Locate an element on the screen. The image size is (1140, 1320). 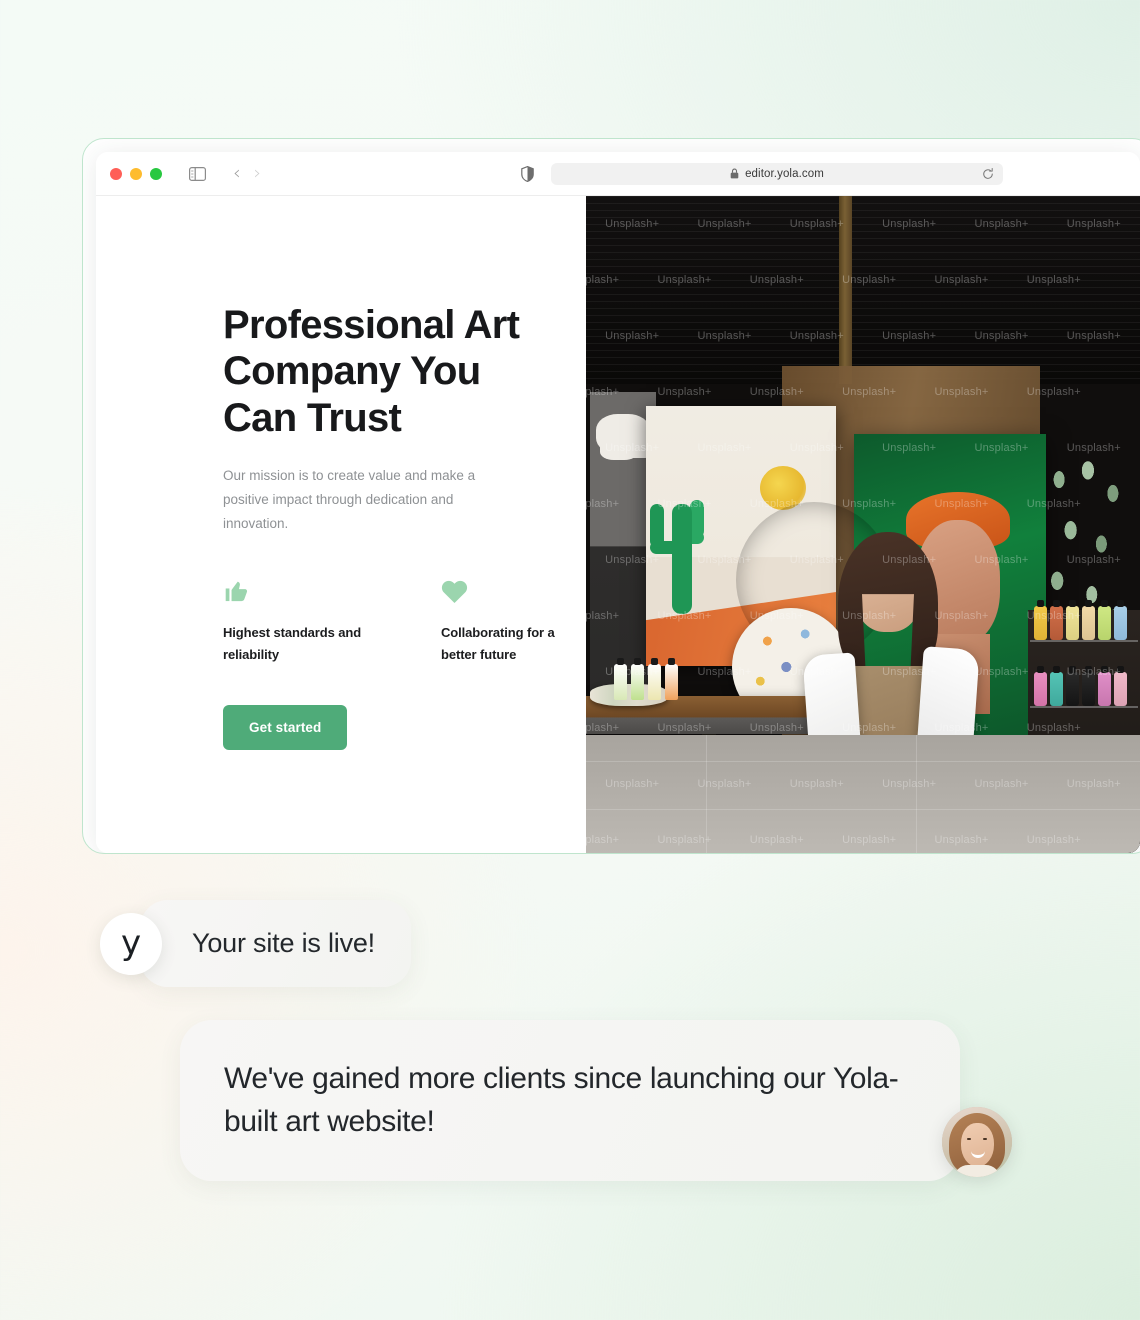
yola-logo-avatar: y is located at coordinates (131, 943).